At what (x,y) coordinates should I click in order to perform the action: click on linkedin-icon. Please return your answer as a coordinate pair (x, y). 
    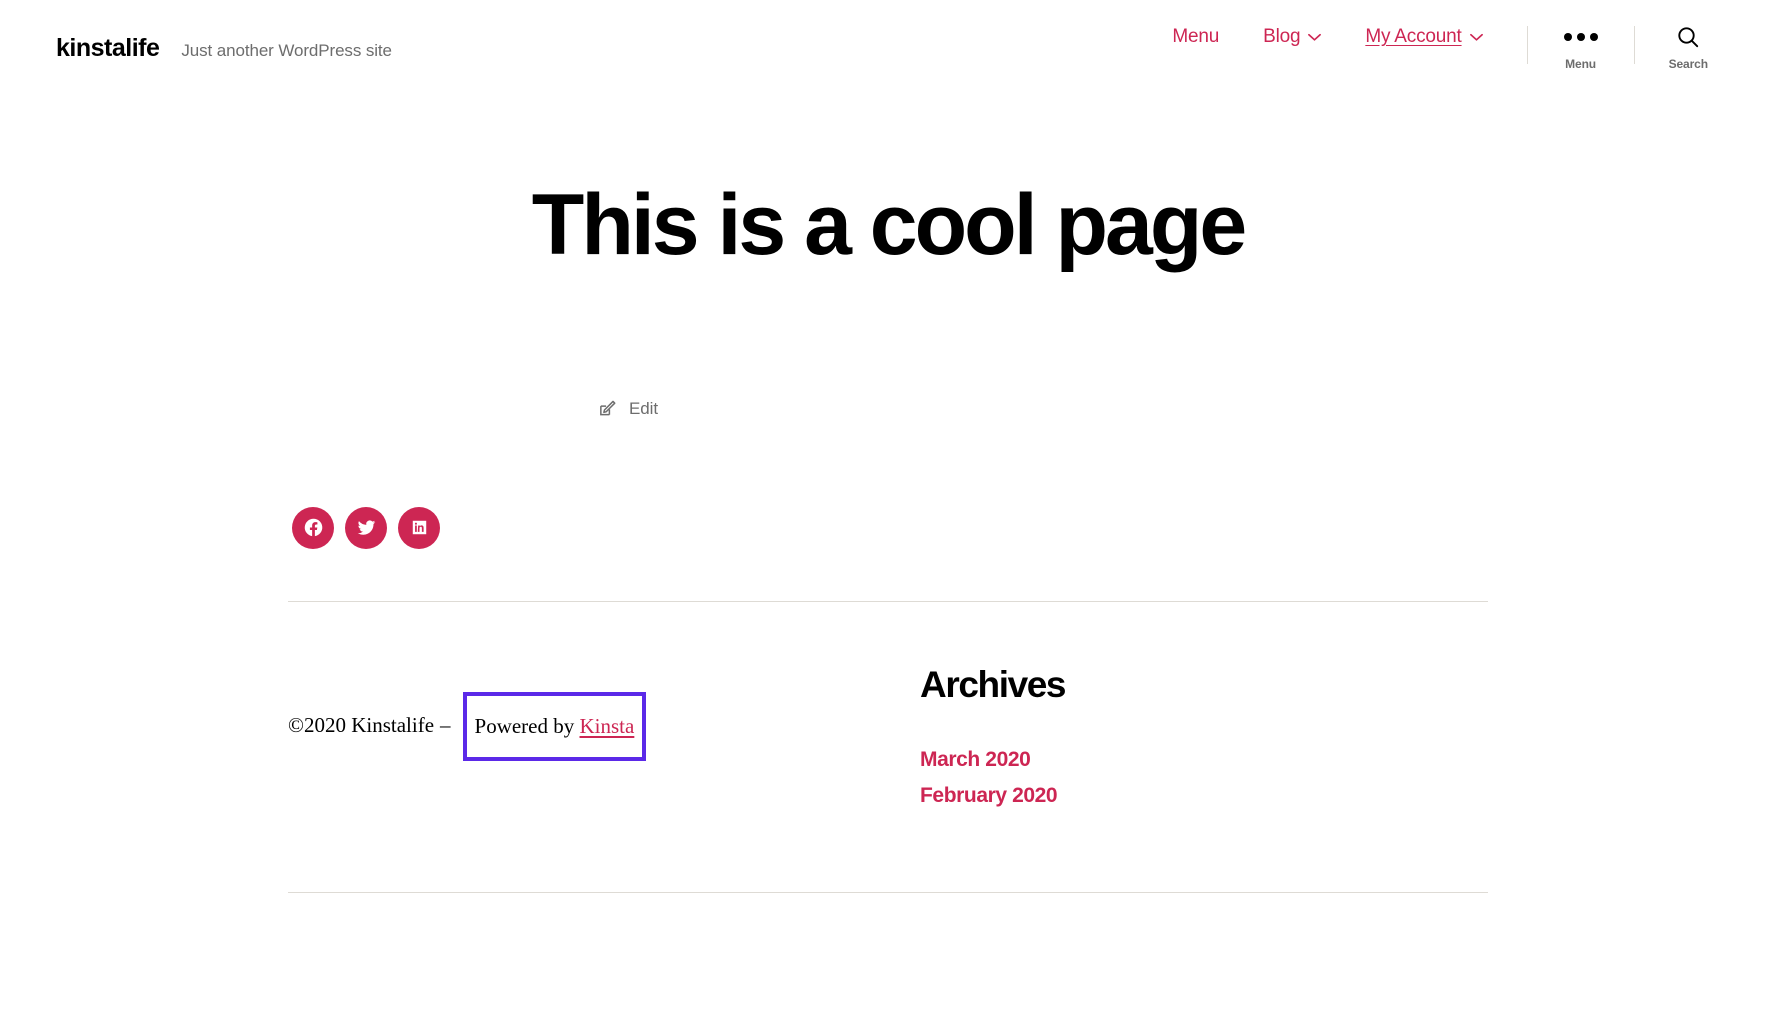
    Looking at the image, I should click on (419, 527).